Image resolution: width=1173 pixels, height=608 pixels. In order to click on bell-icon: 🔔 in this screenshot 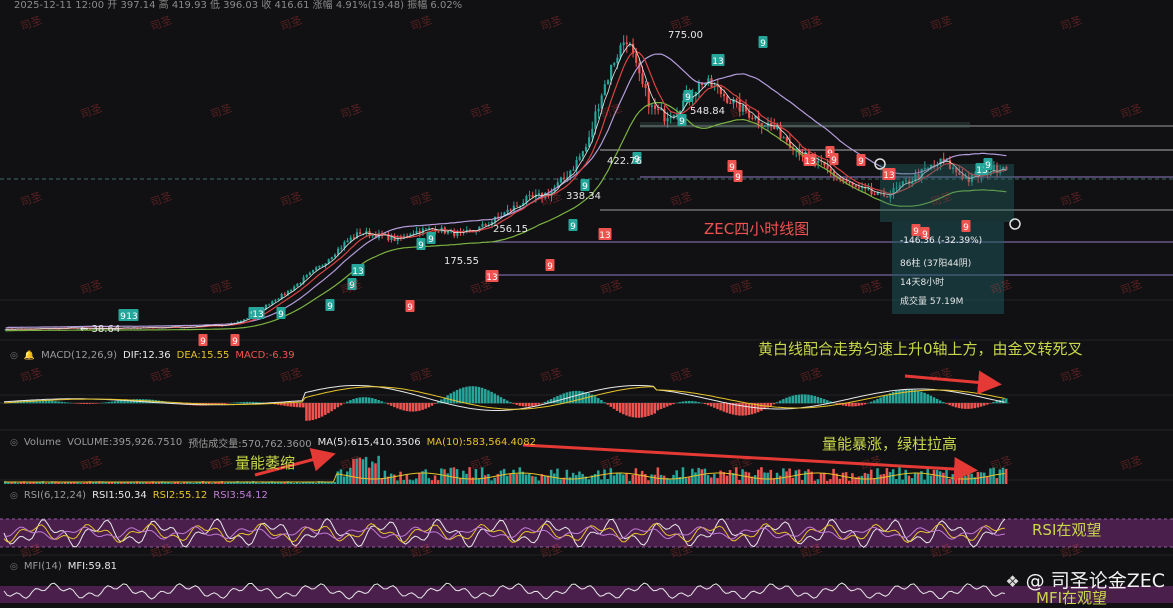, I will do `click(29, 356)`.